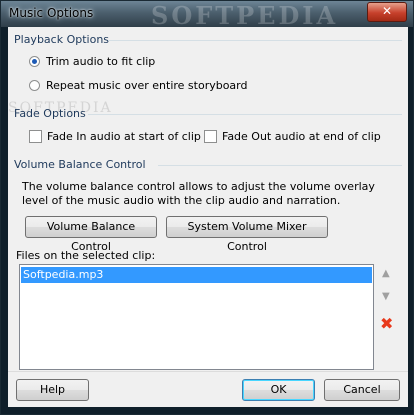 This screenshot has height=415, width=414. I want to click on move-up-icon: ▲, so click(386, 273).